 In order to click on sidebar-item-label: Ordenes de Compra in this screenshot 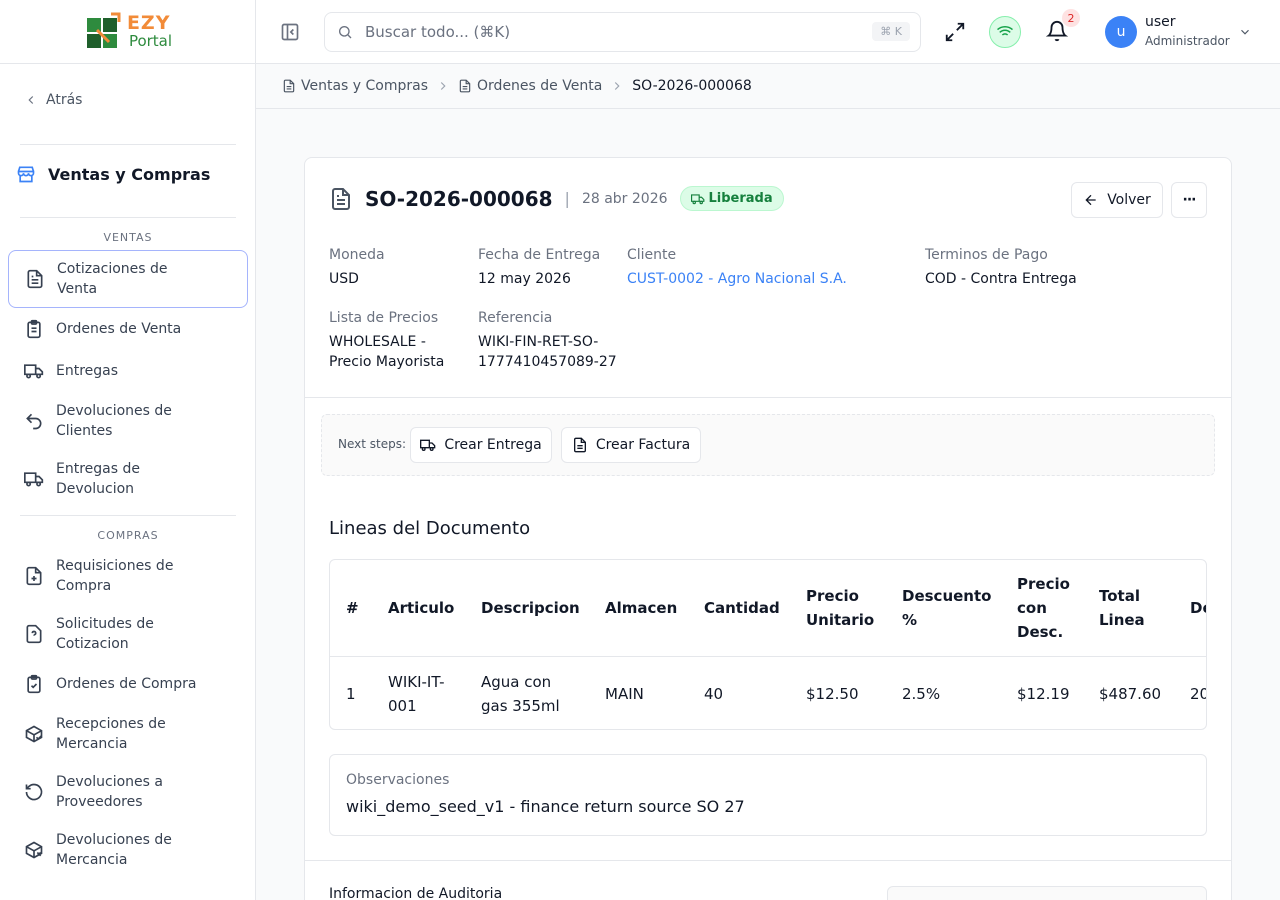, I will do `click(126, 684)`.